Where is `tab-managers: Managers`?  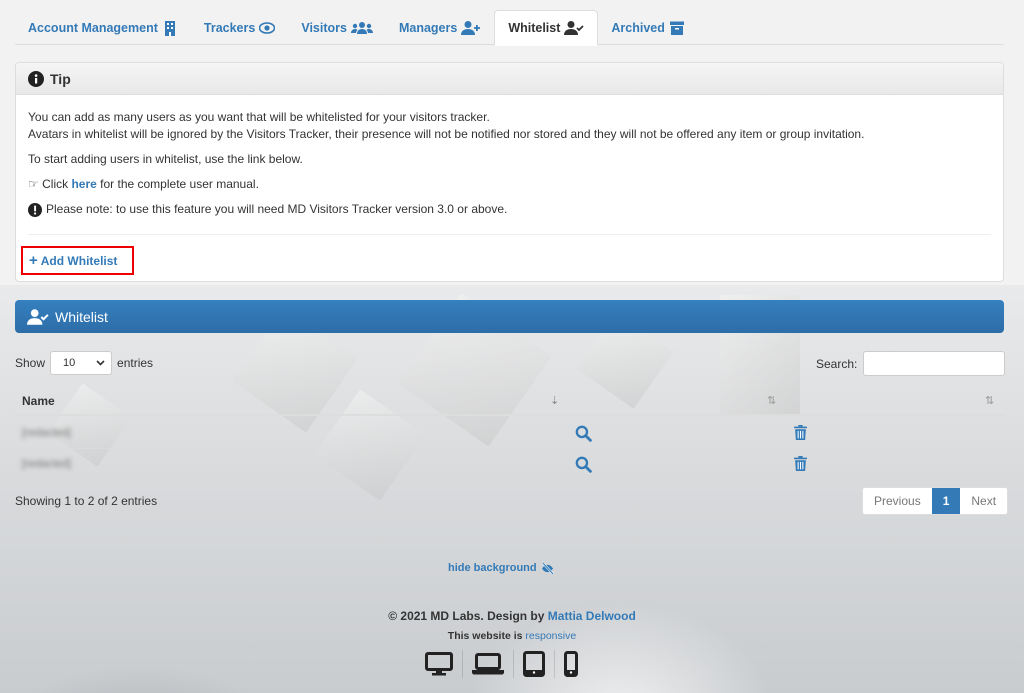 tab-managers: Managers is located at coordinates (440, 27).